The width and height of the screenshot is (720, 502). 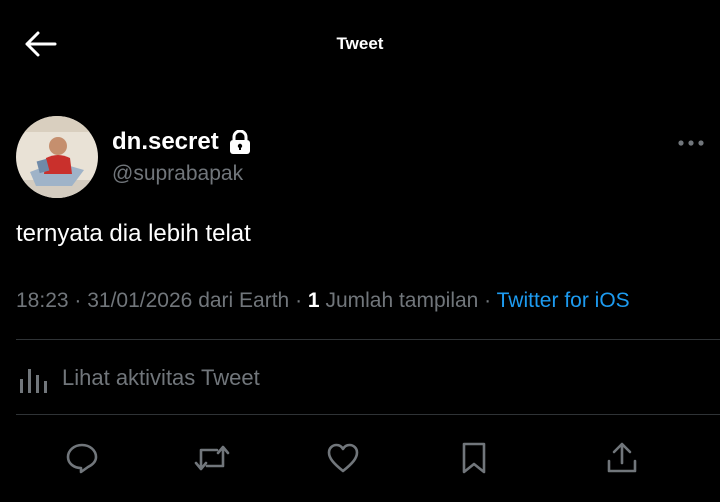 I want to click on profile-photo, so click(x=57, y=157).